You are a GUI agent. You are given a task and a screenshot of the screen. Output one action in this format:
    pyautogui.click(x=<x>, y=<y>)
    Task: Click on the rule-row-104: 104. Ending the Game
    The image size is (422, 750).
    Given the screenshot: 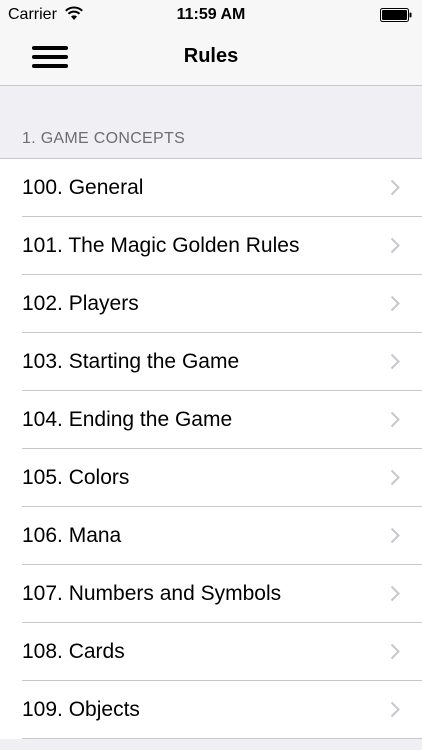 What is the action you would take?
    pyautogui.click(x=211, y=420)
    